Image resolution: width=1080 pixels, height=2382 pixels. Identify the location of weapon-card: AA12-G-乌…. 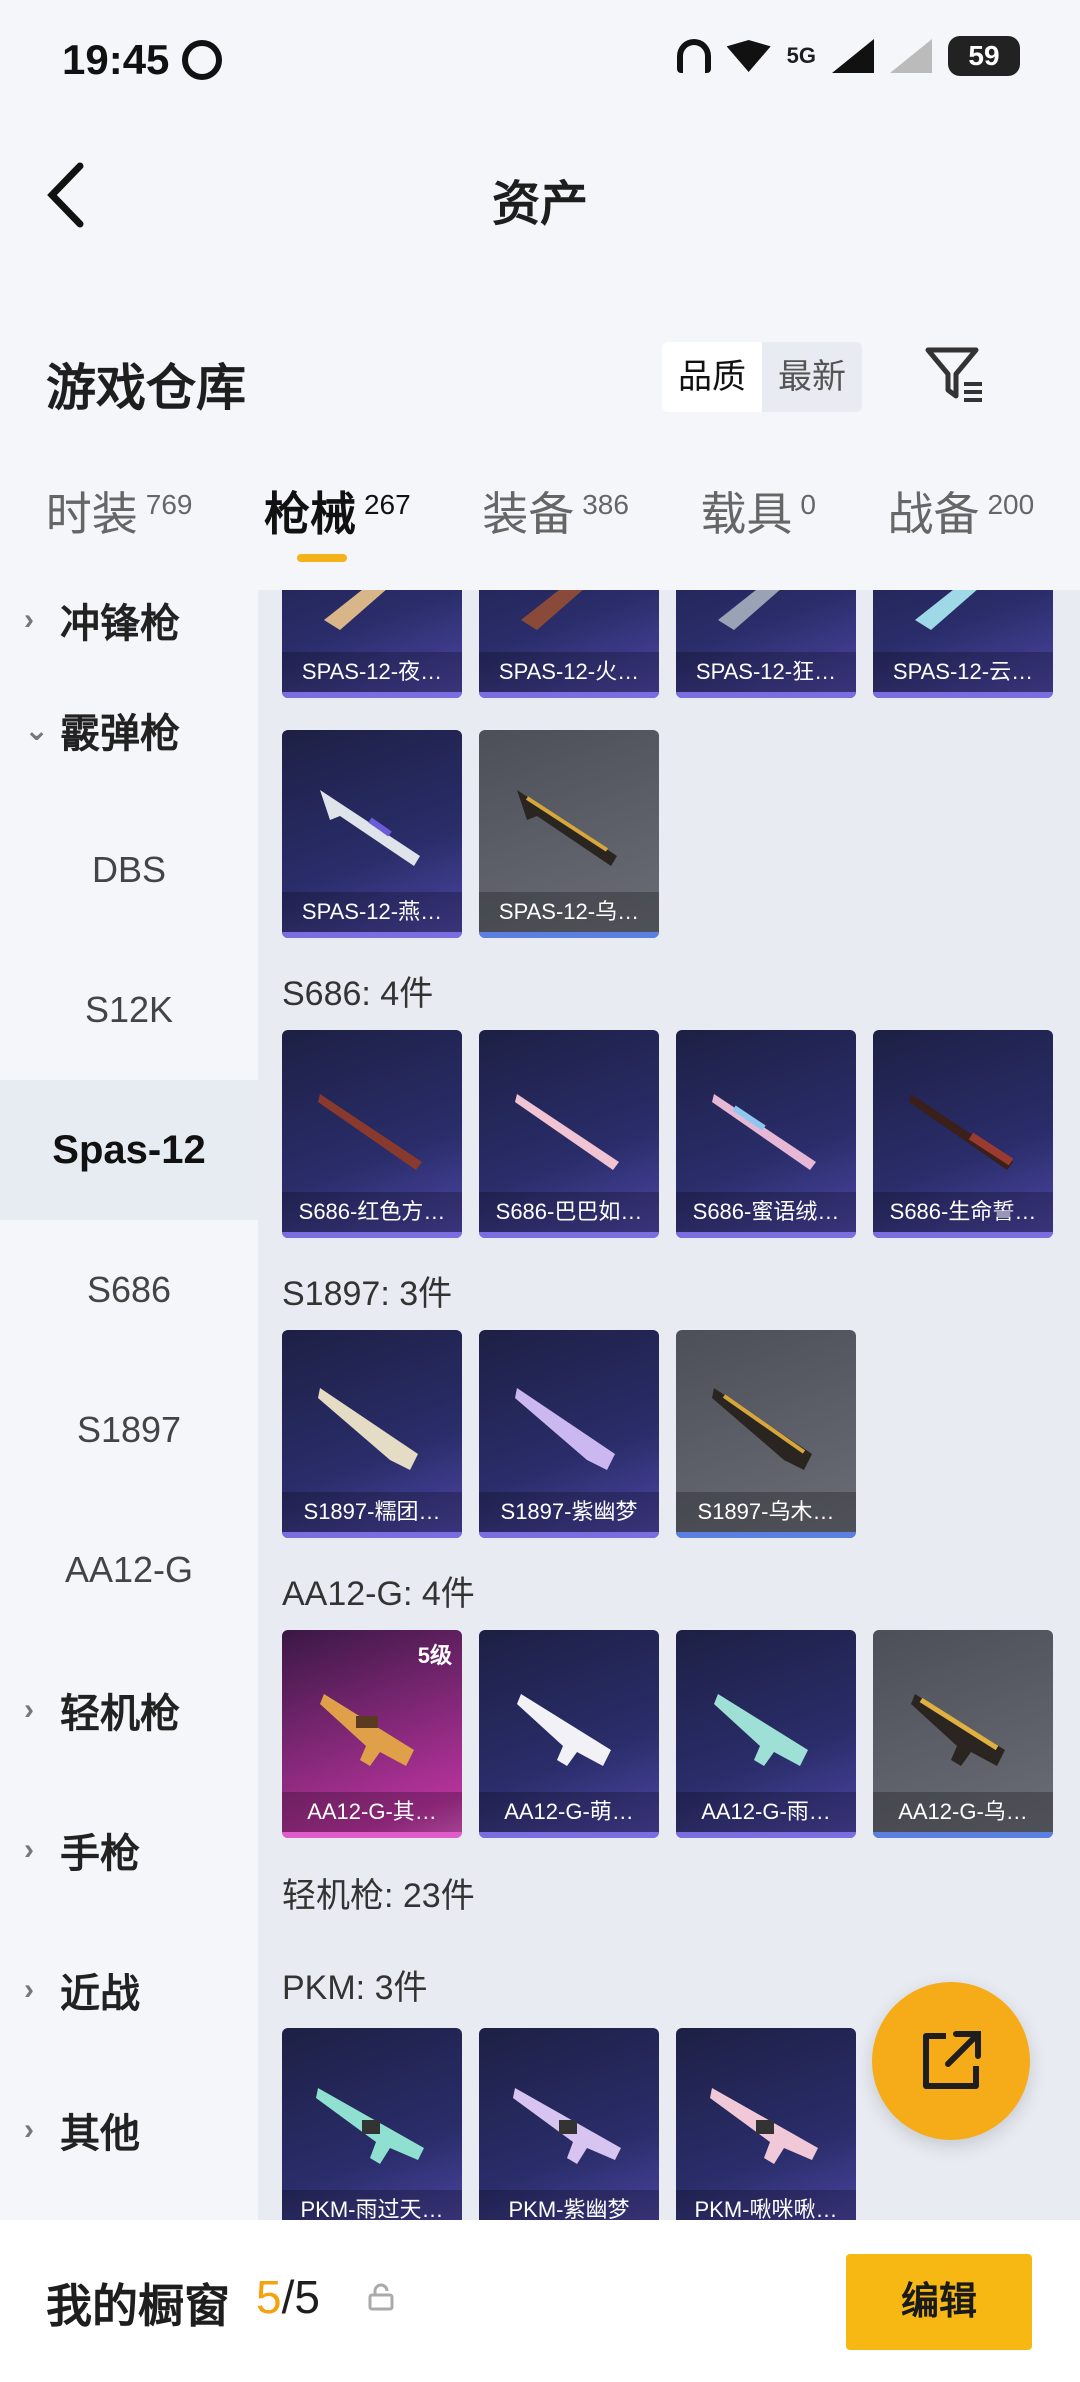
(963, 1734).